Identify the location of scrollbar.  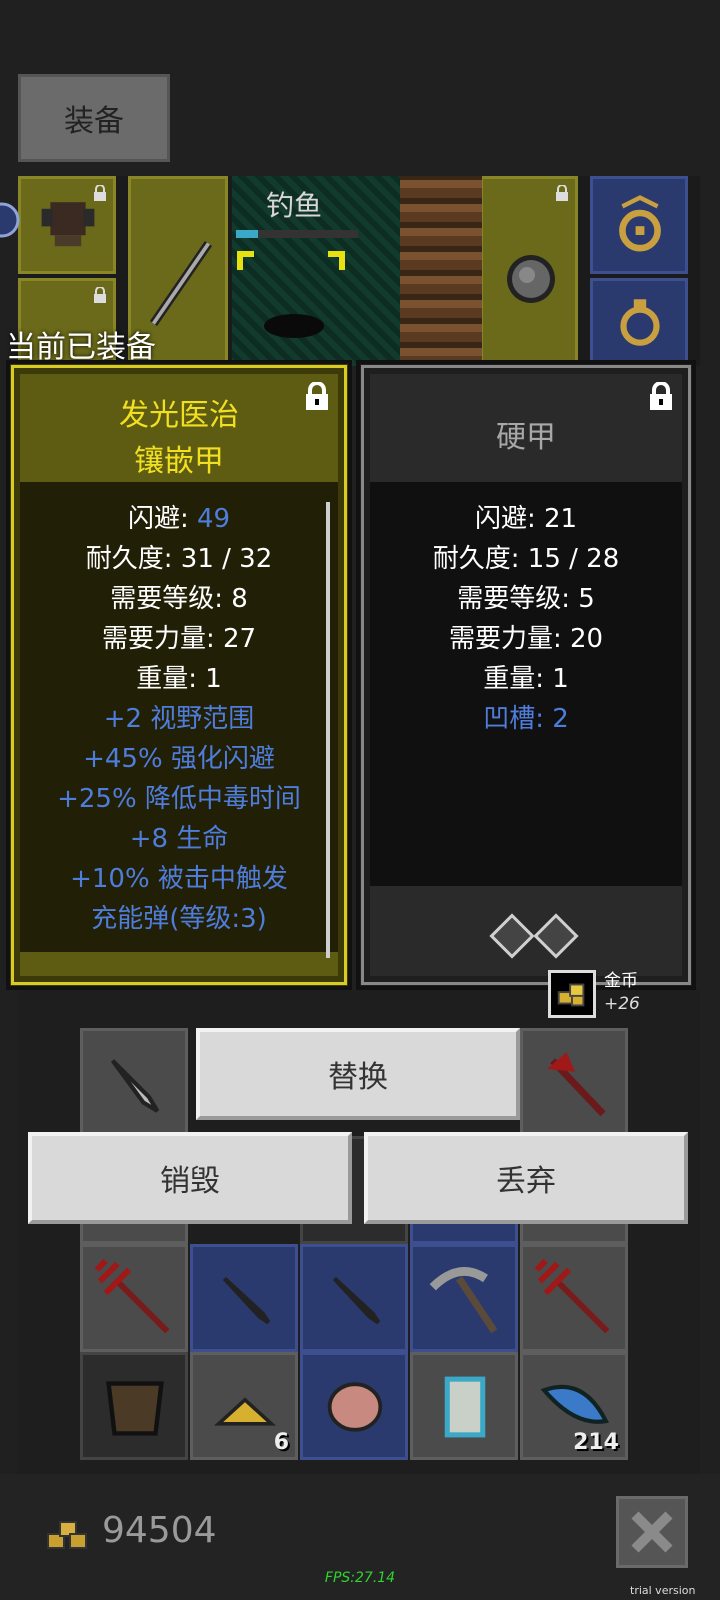
(328, 730).